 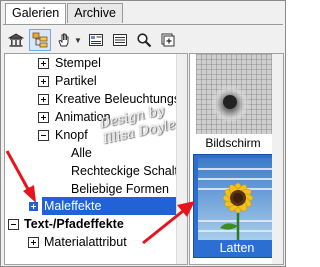 I want to click on tree-item-beliebige-formen: Beliebige Formen, so click(x=96, y=189).